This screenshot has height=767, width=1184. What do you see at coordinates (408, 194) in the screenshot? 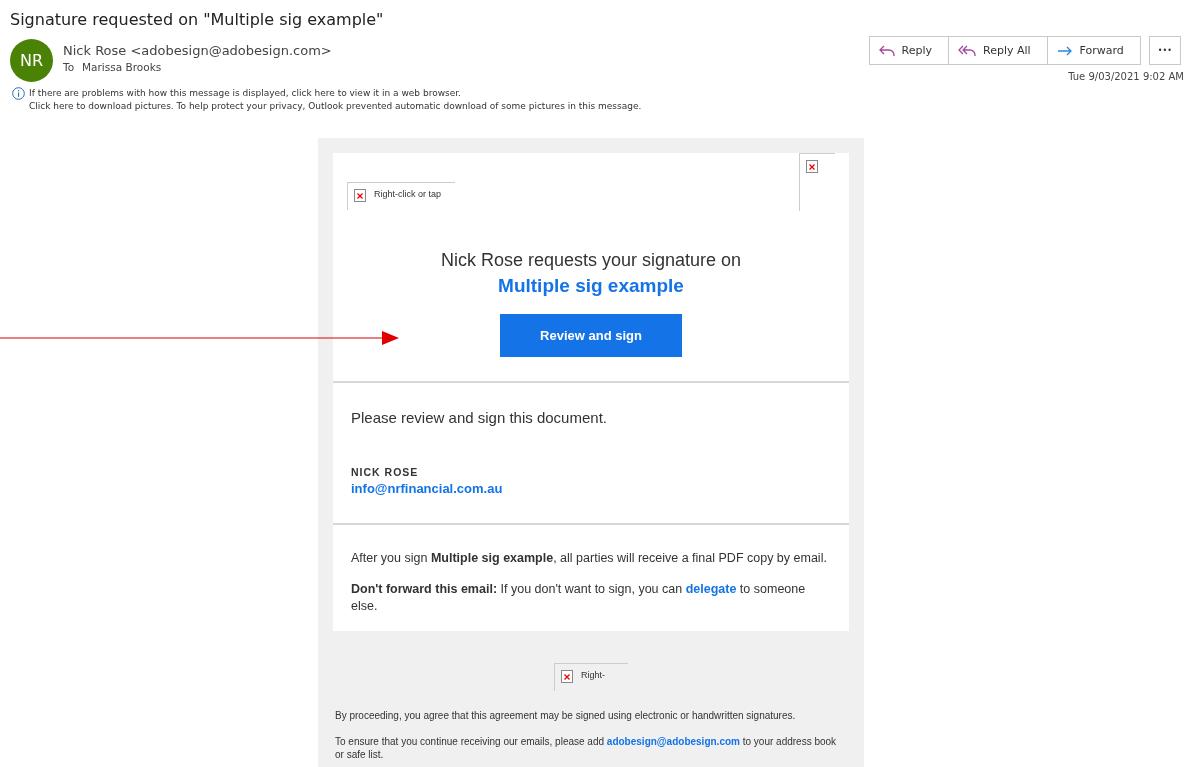
I see `image-alt-text: Right-click or tap` at bounding box center [408, 194].